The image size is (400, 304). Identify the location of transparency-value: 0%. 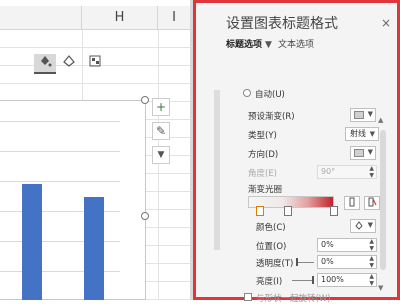
(327, 261).